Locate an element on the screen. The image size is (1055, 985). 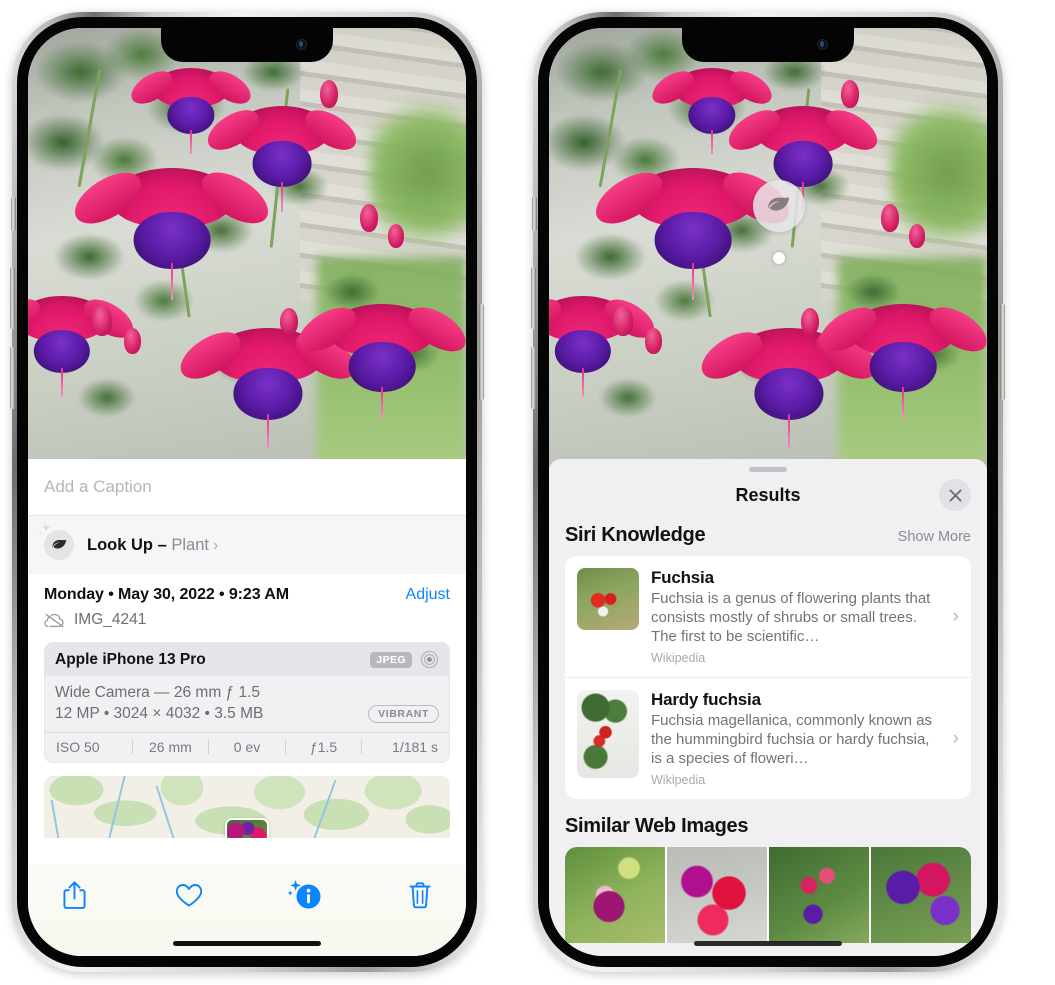
file-name: IMG_4241 is located at coordinates (110, 619).